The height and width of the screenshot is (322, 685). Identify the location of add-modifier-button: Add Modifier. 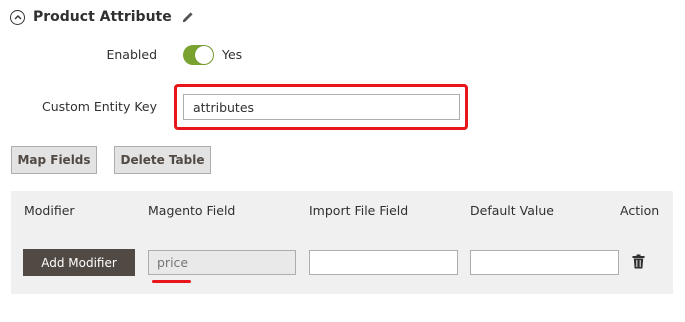
(79, 262).